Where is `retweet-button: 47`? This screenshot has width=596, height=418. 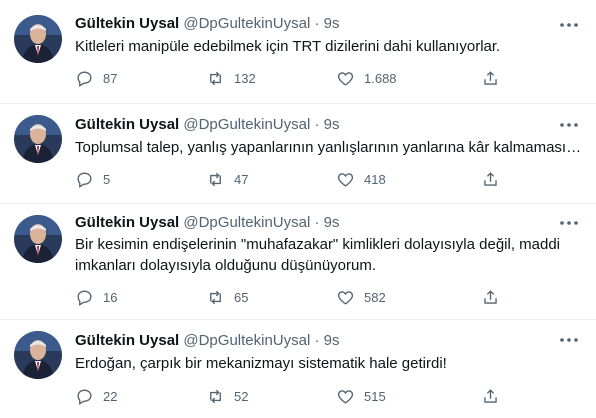 retweet-button: 47 is located at coordinates (227, 179).